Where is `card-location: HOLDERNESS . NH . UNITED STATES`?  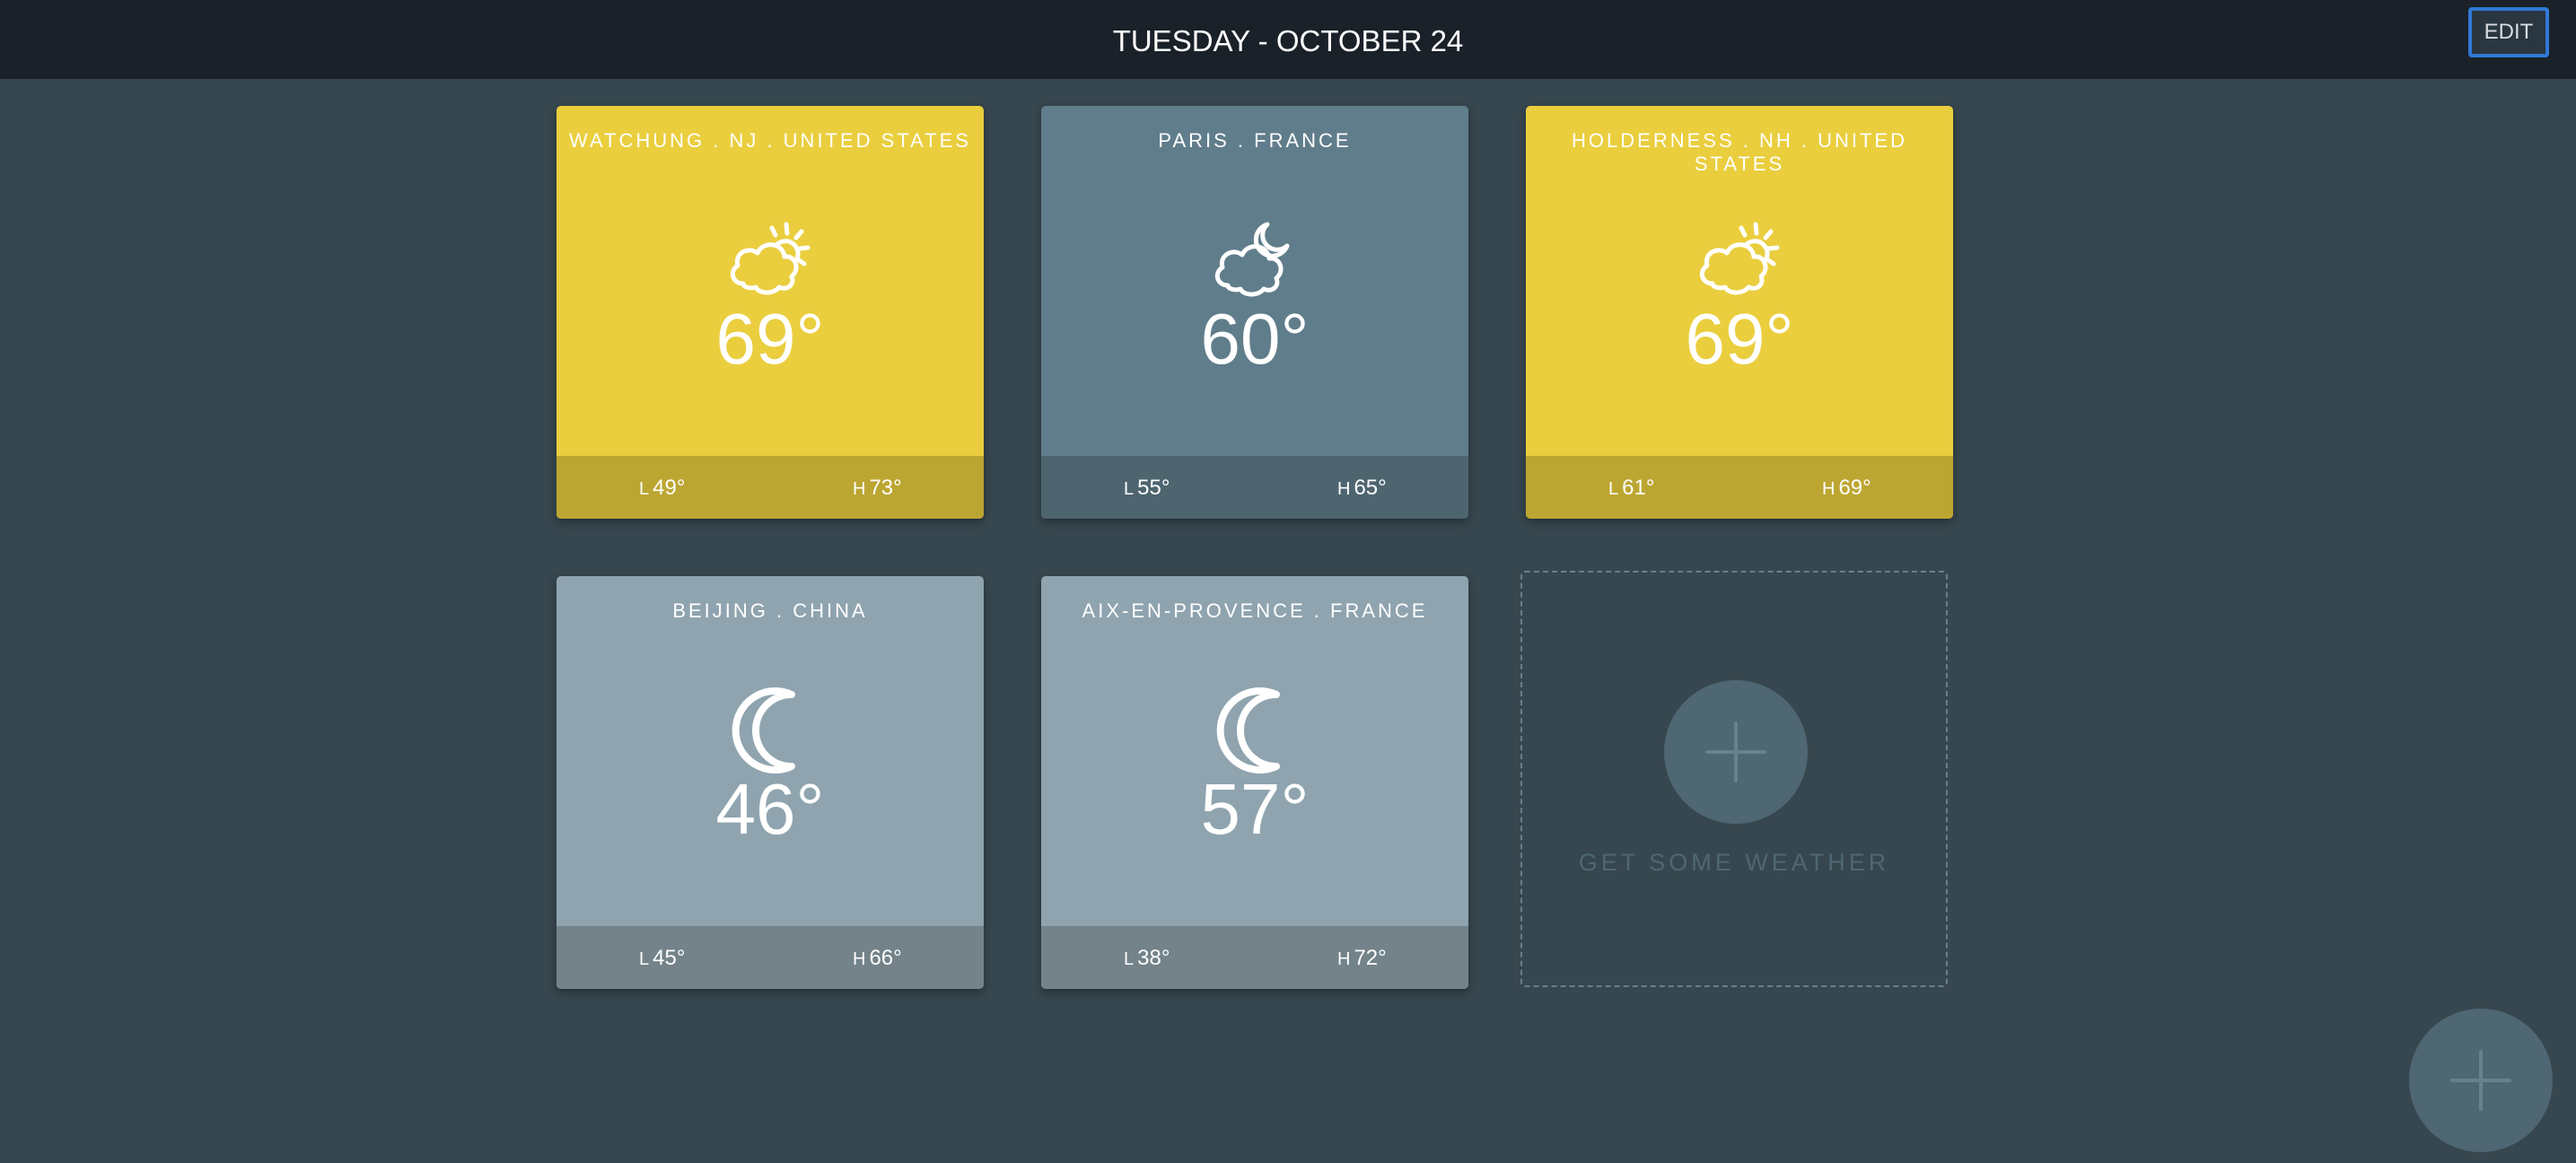 card-location: HOLDERNESS . NH . UNITED STATES is located at coordinates (1739, 152).